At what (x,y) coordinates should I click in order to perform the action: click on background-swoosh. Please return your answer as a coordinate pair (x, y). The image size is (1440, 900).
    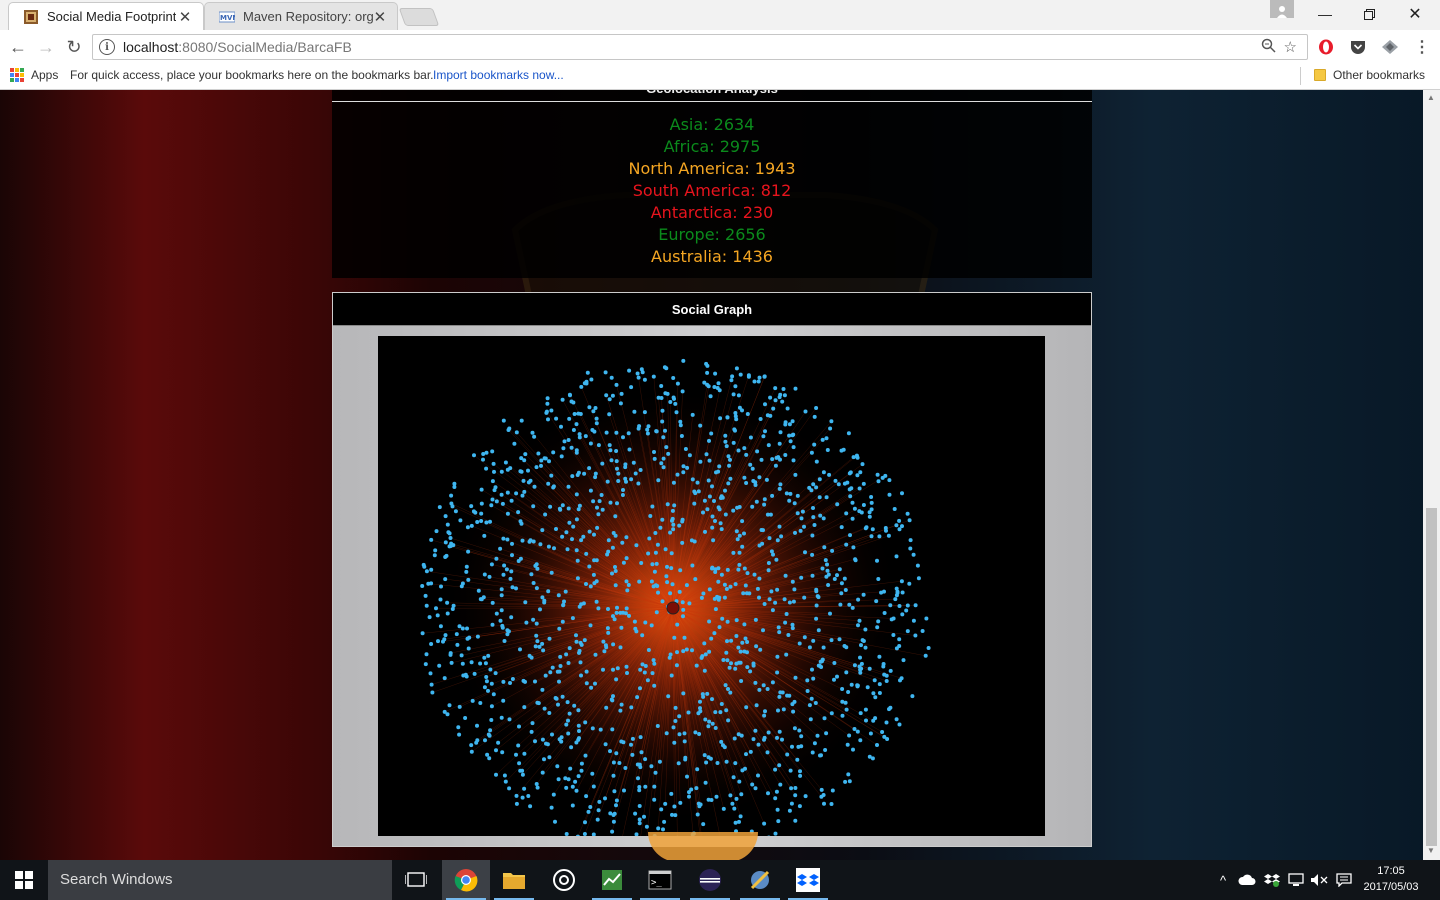
    Looking at the image, I should click on (703, 846).